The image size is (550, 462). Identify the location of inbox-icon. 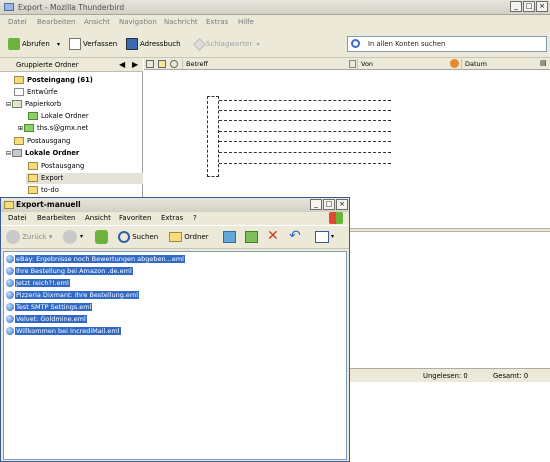
(19, 80).